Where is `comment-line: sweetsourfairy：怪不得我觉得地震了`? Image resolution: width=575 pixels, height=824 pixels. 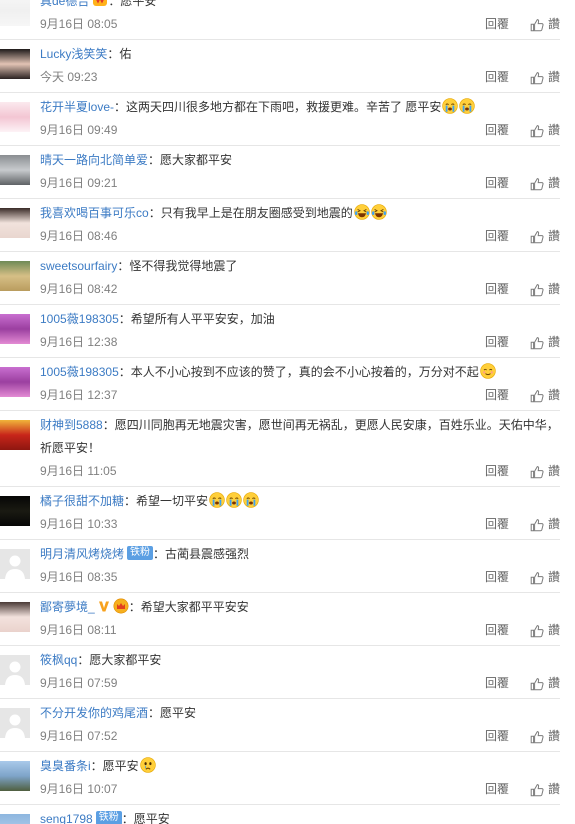
comment-line: sweetsourfairy：怪不得我觉得地震了 is located at coordinates (300, 266).